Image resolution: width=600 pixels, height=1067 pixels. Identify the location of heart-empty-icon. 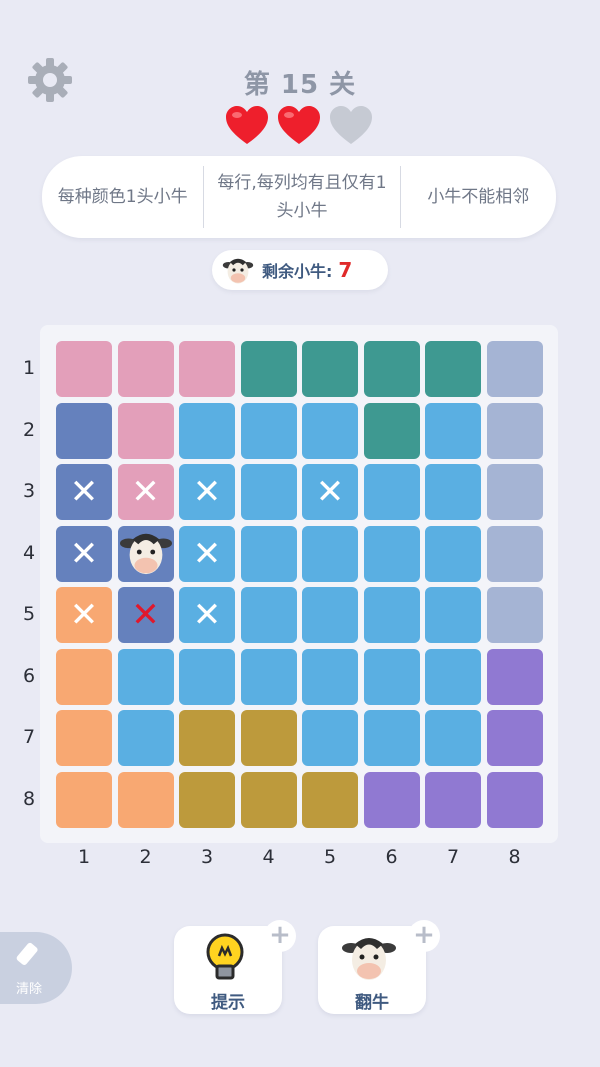
(351, 125).